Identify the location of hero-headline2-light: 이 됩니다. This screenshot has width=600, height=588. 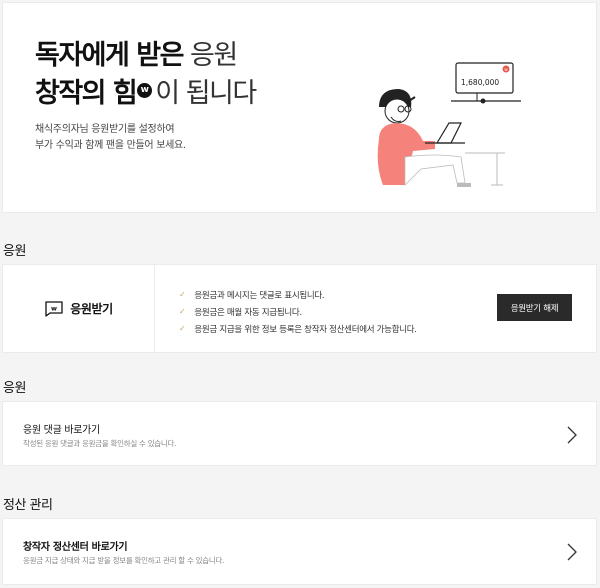
(206, 93).